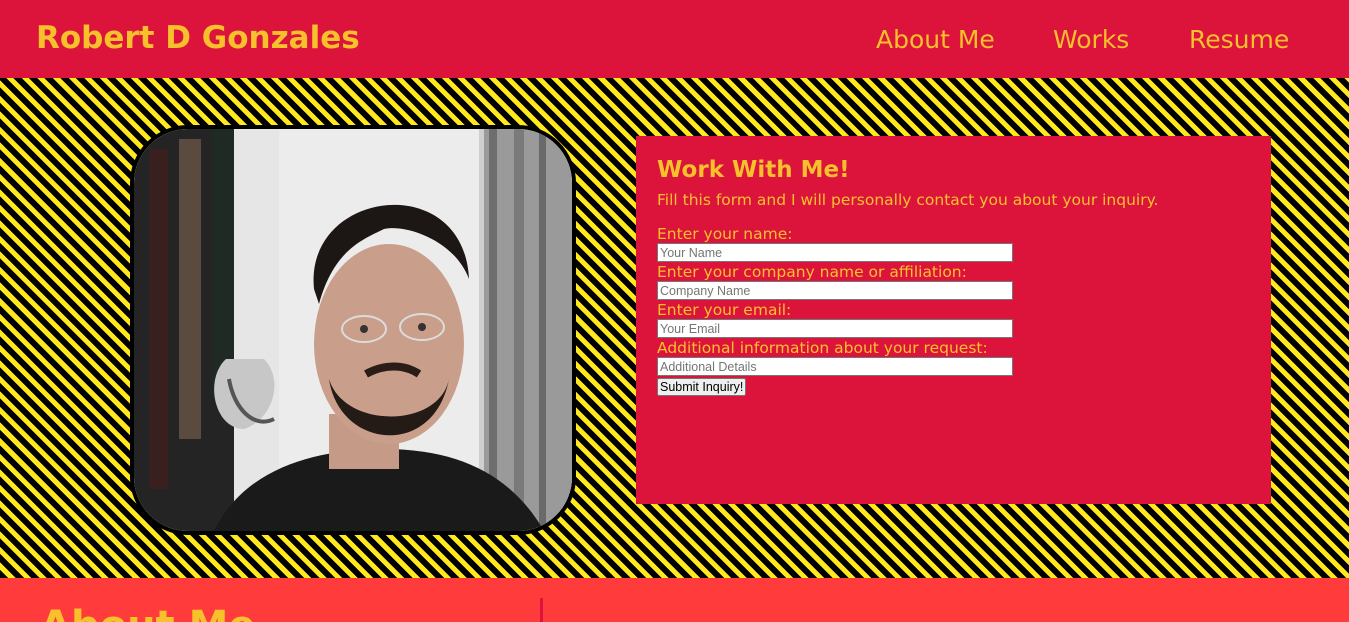 This screenshot has height=622, width=1349. What do you see at coordinates (935, 40) in the screenshot?
I see `nav-about-me: About Me` at bounding box center [935, 40].